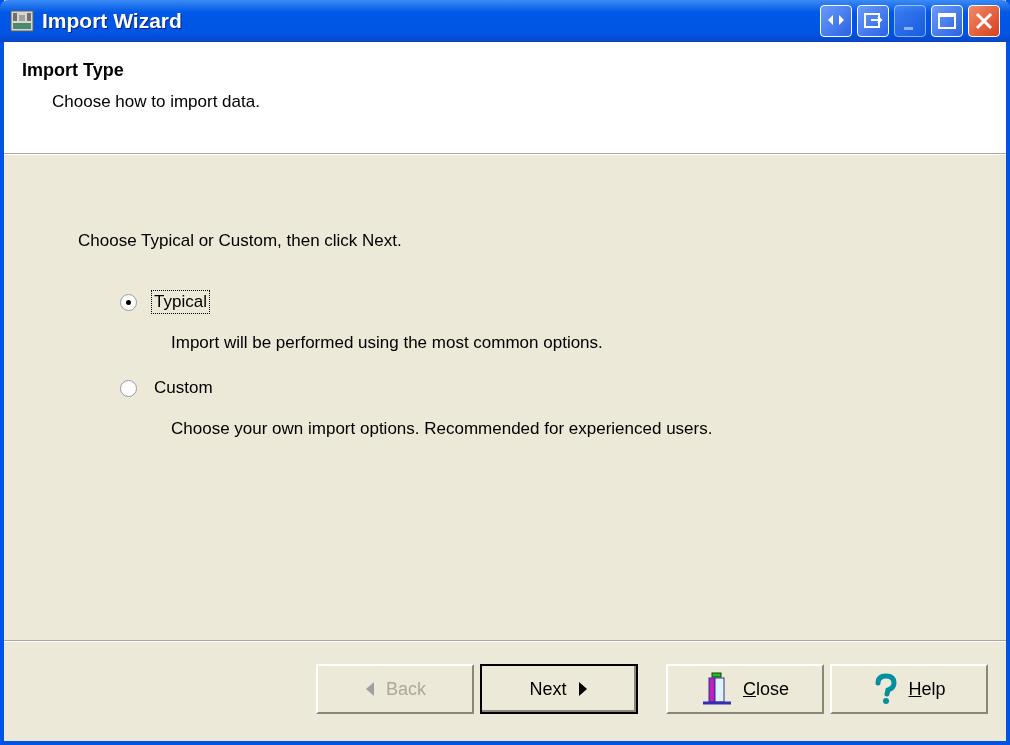  Describe the element at coordinates (873, 21) in the screenshot. I see `exit-button` at that location.